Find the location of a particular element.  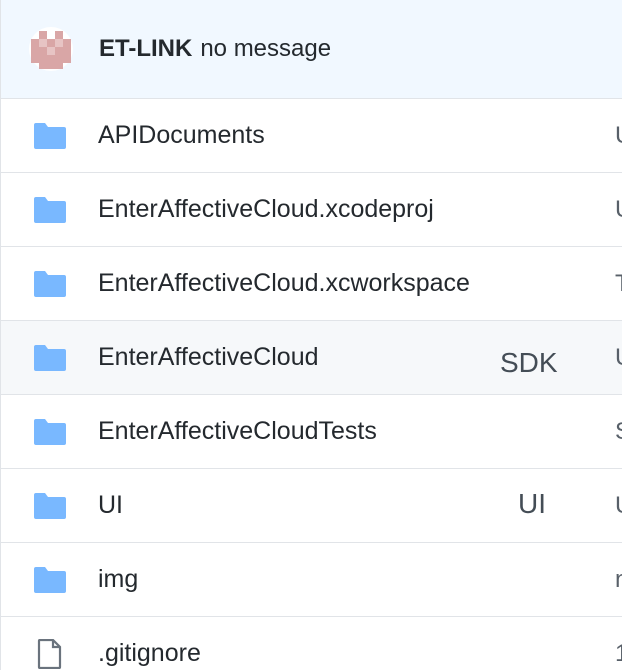

avatar is located at coordinates (51, 49).